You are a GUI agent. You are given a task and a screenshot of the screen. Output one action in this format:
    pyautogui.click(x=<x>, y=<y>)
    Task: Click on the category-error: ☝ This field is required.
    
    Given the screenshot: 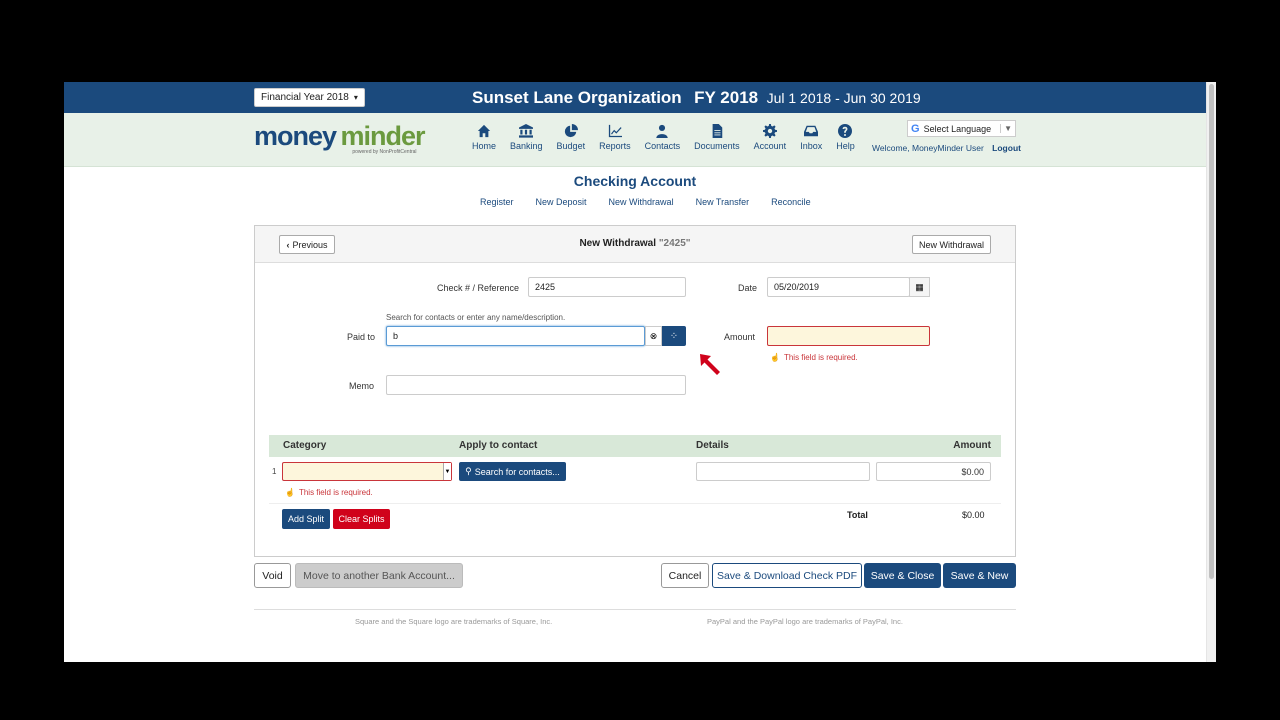 What is the action you would take?
    pyautogui.click(x=329, y=492)
    